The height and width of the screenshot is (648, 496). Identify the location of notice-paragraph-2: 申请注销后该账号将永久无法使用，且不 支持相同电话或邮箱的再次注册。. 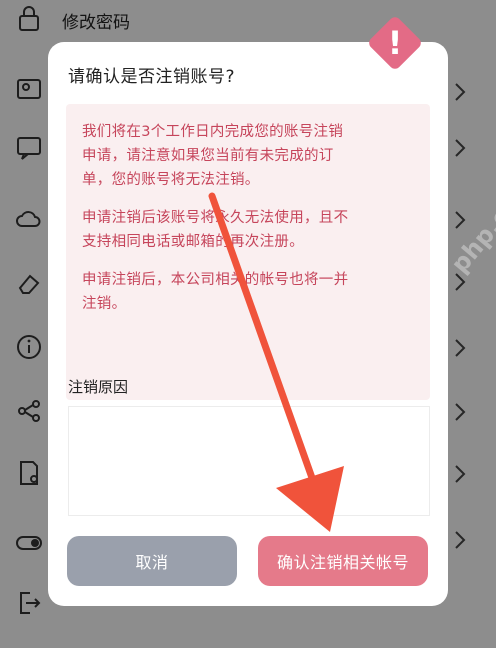
(248, 230).